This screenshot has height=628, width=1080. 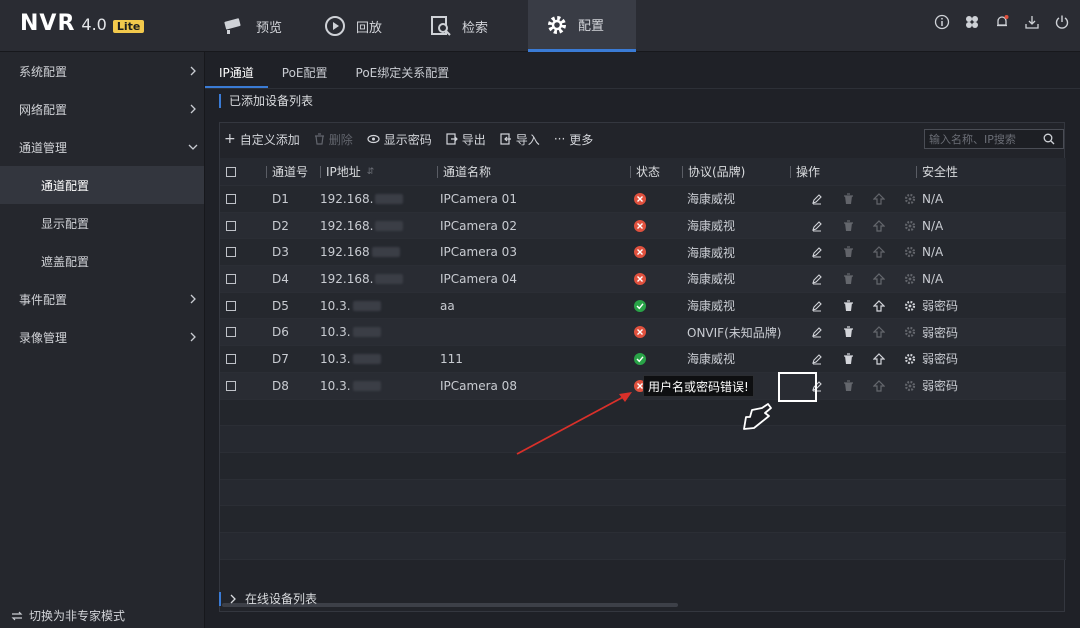 I want to click on column-header: 操作, so click(x=805, y=171).